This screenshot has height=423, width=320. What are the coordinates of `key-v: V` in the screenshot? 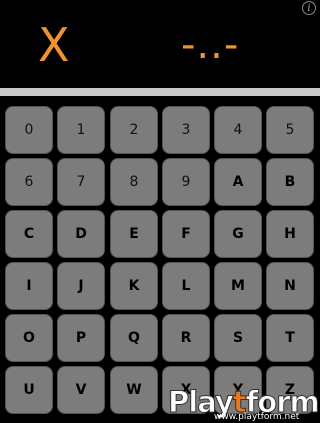 It's located at (81, 390).